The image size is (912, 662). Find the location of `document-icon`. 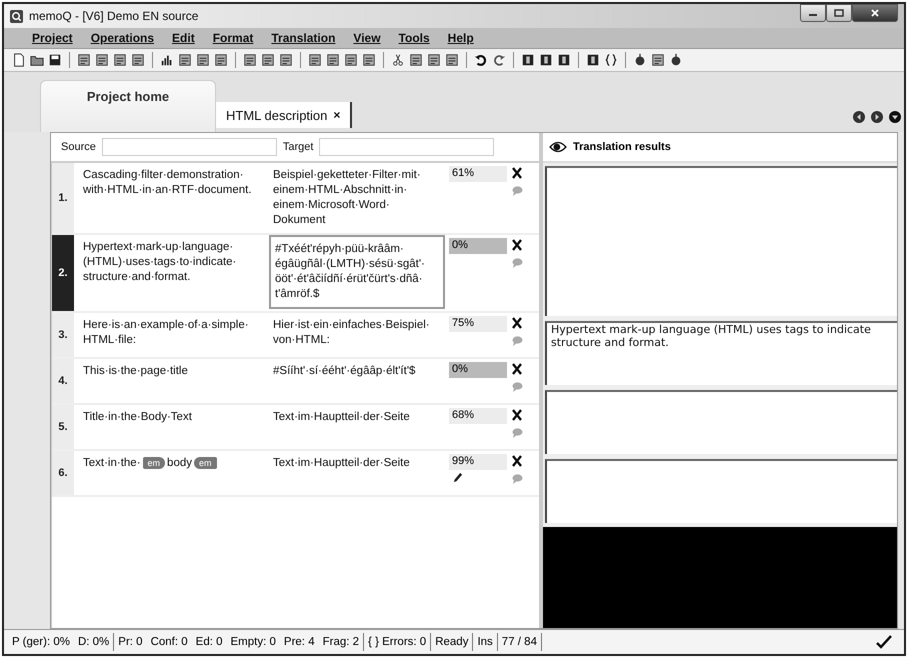

document-icon is located at coordinates (19, 60).